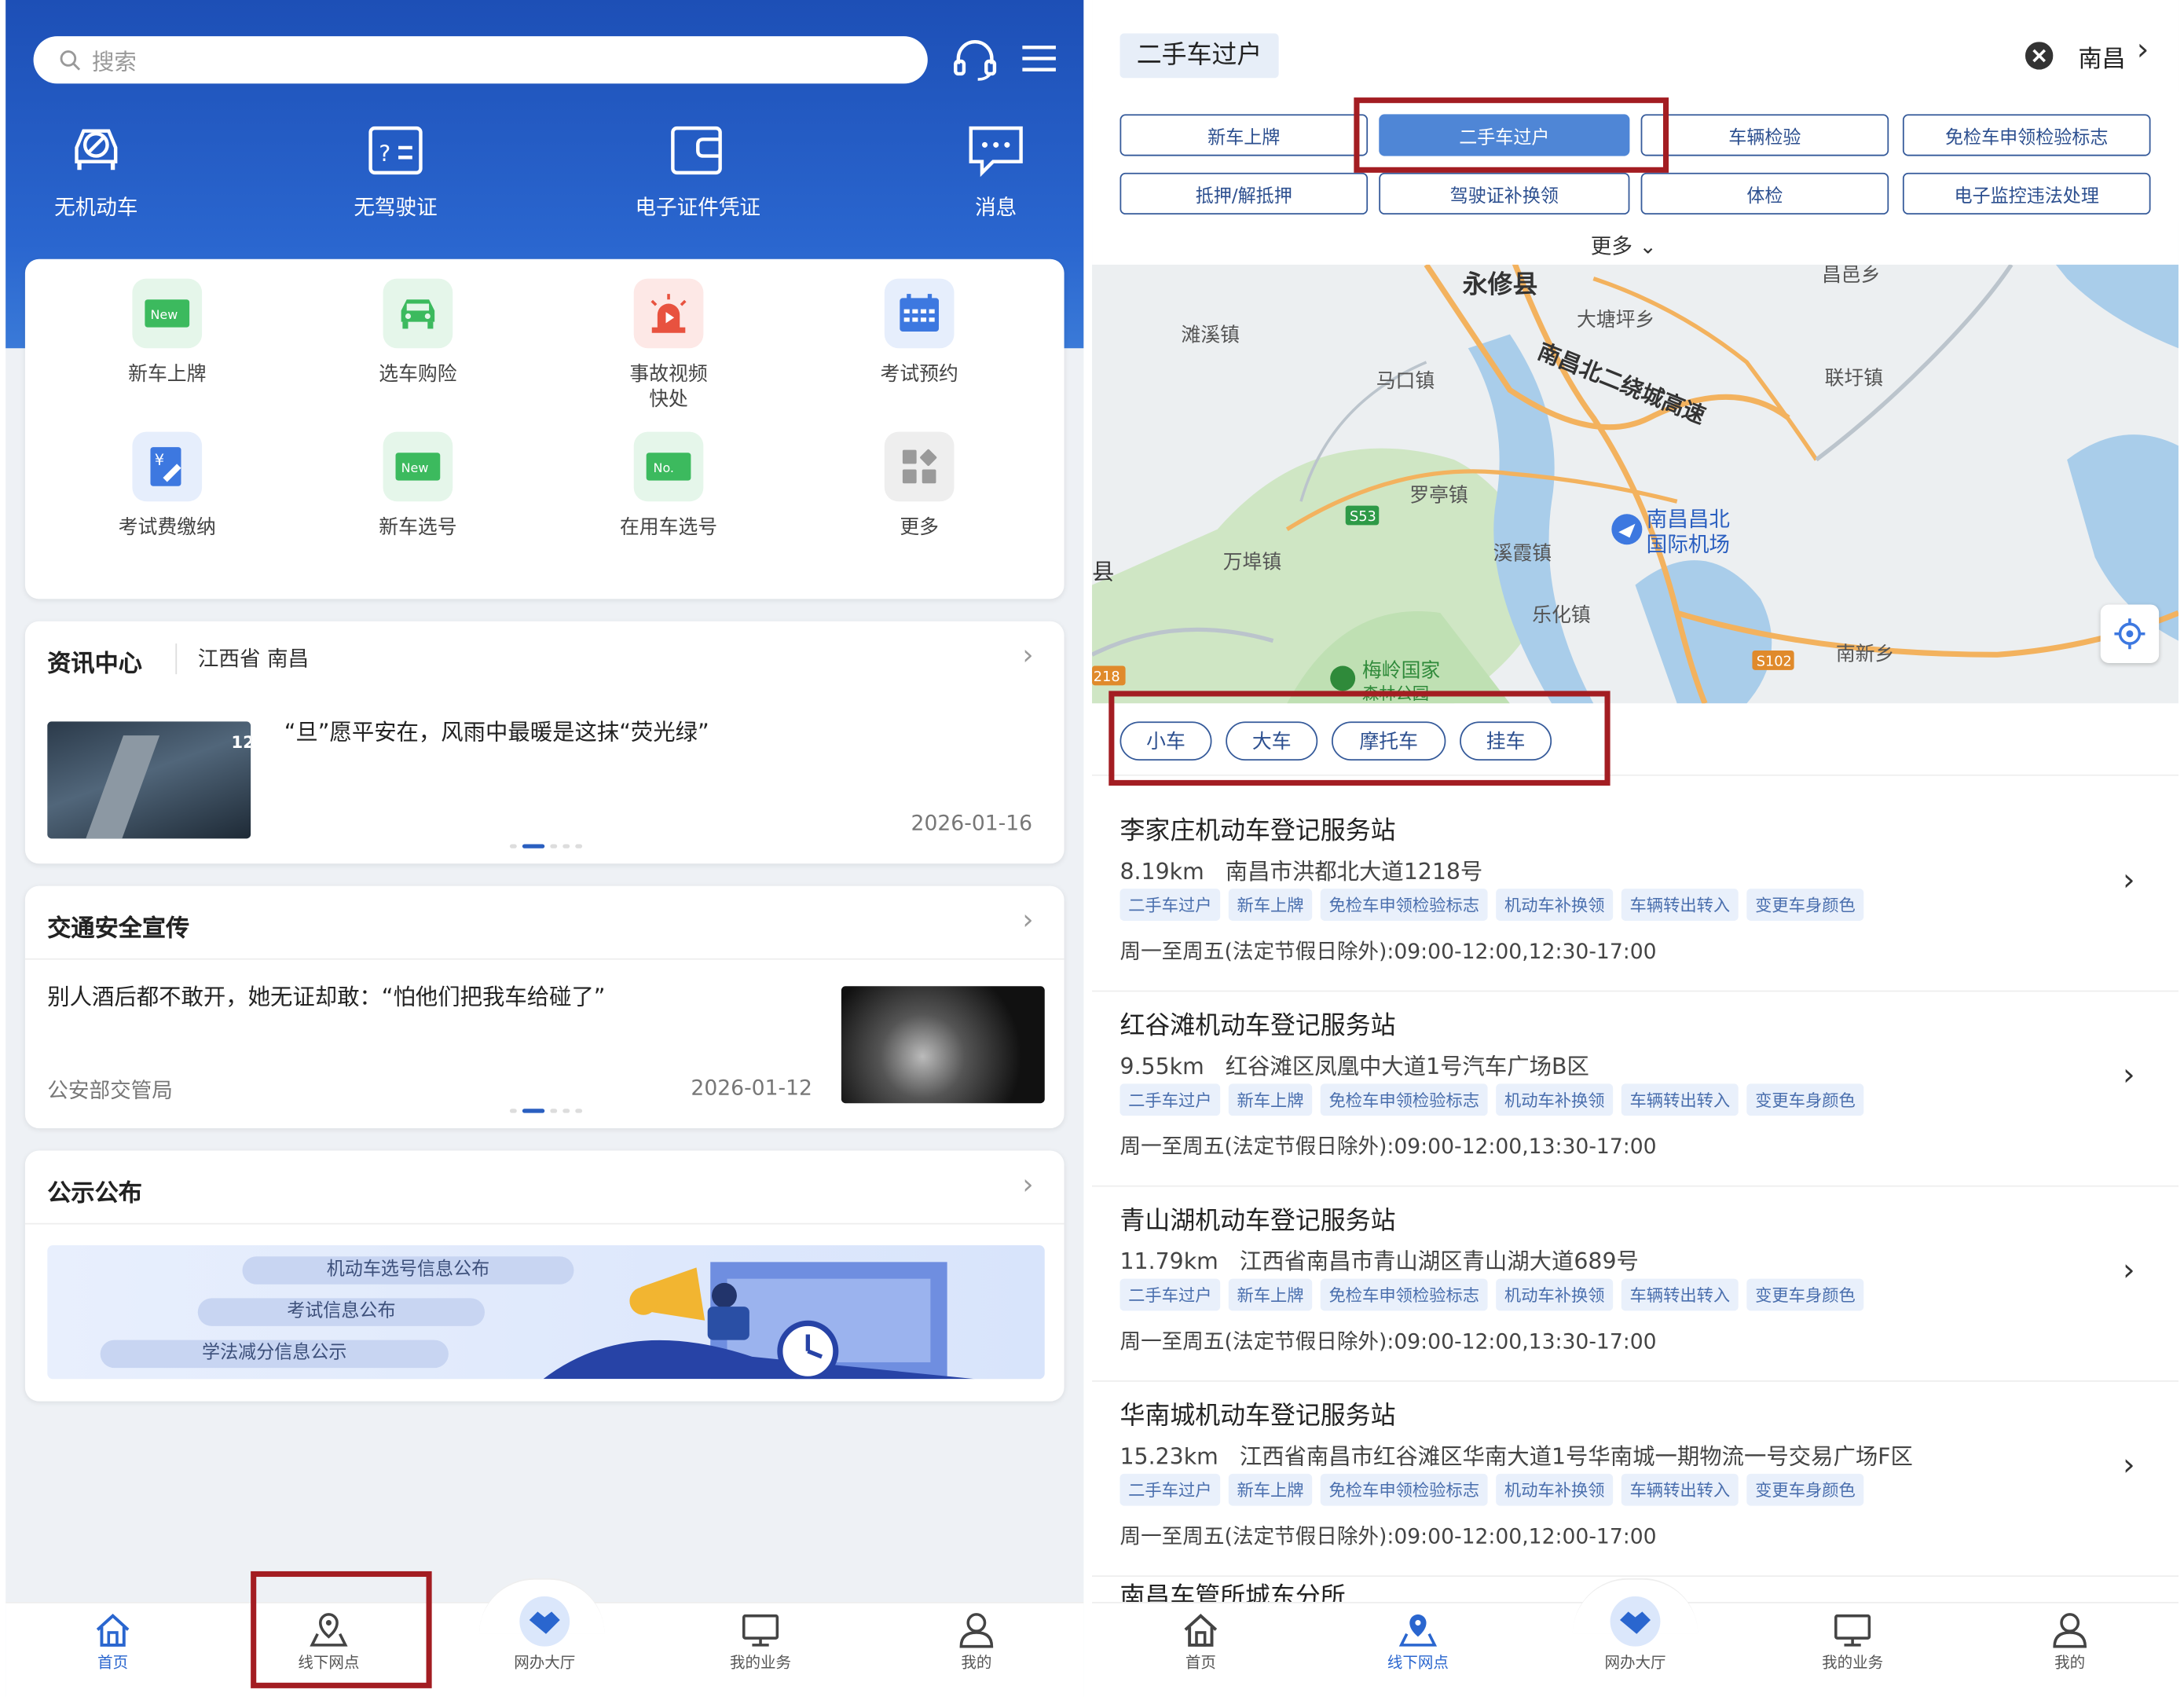  Describe the element at coordinates (1199, 56) in the screenshot. I see `selected-service-tag: 二手车过户` at that location.